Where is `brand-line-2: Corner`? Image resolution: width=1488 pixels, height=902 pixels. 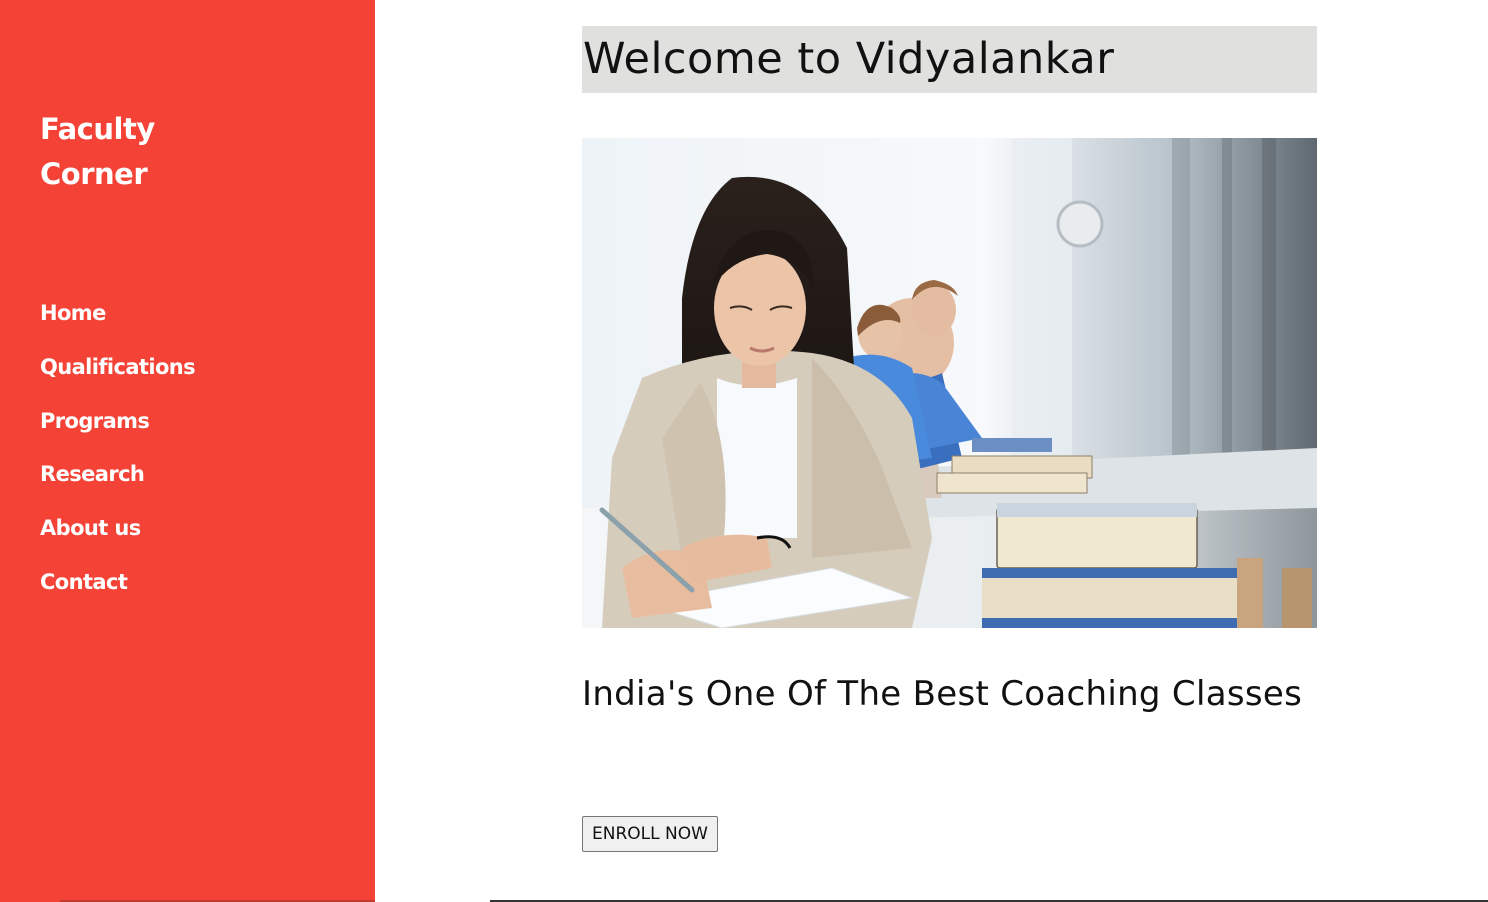
brand-line-2: Corner is located at coordinates (94, 174).